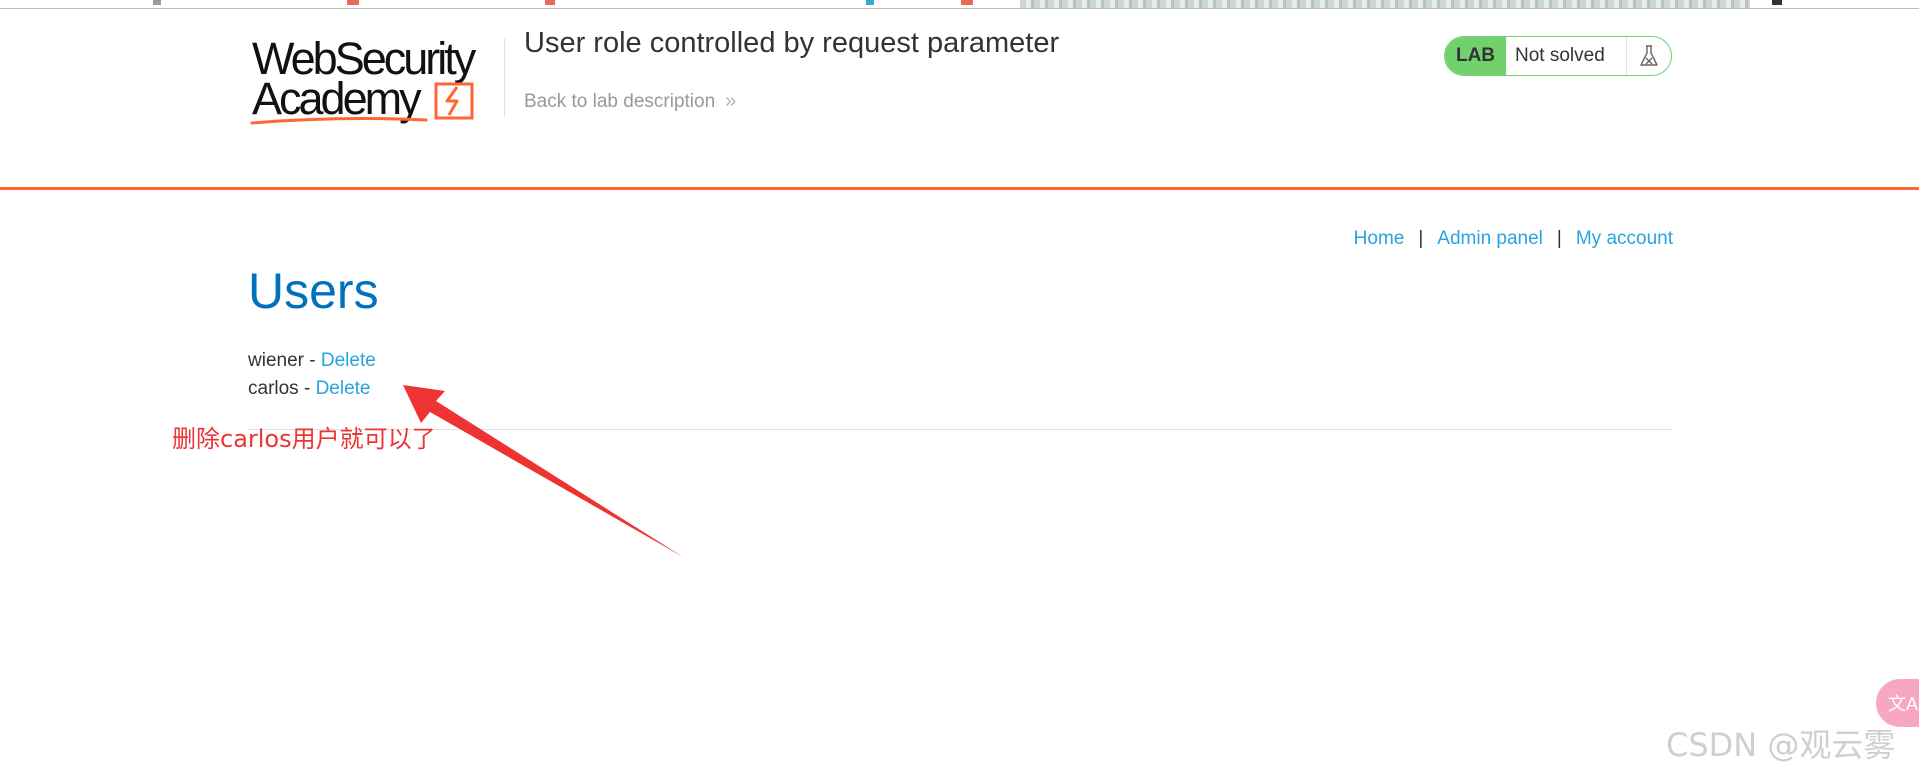  What do you see at coordinates (504, 77) in the screenshot?
I see `header-divider` at bounding box center [504, 77].